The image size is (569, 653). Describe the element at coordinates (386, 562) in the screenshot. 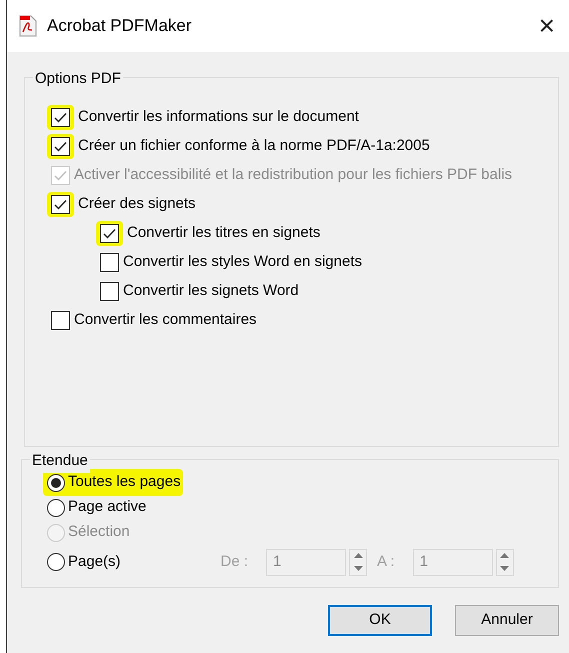

I see `field-label: A :` at that location.